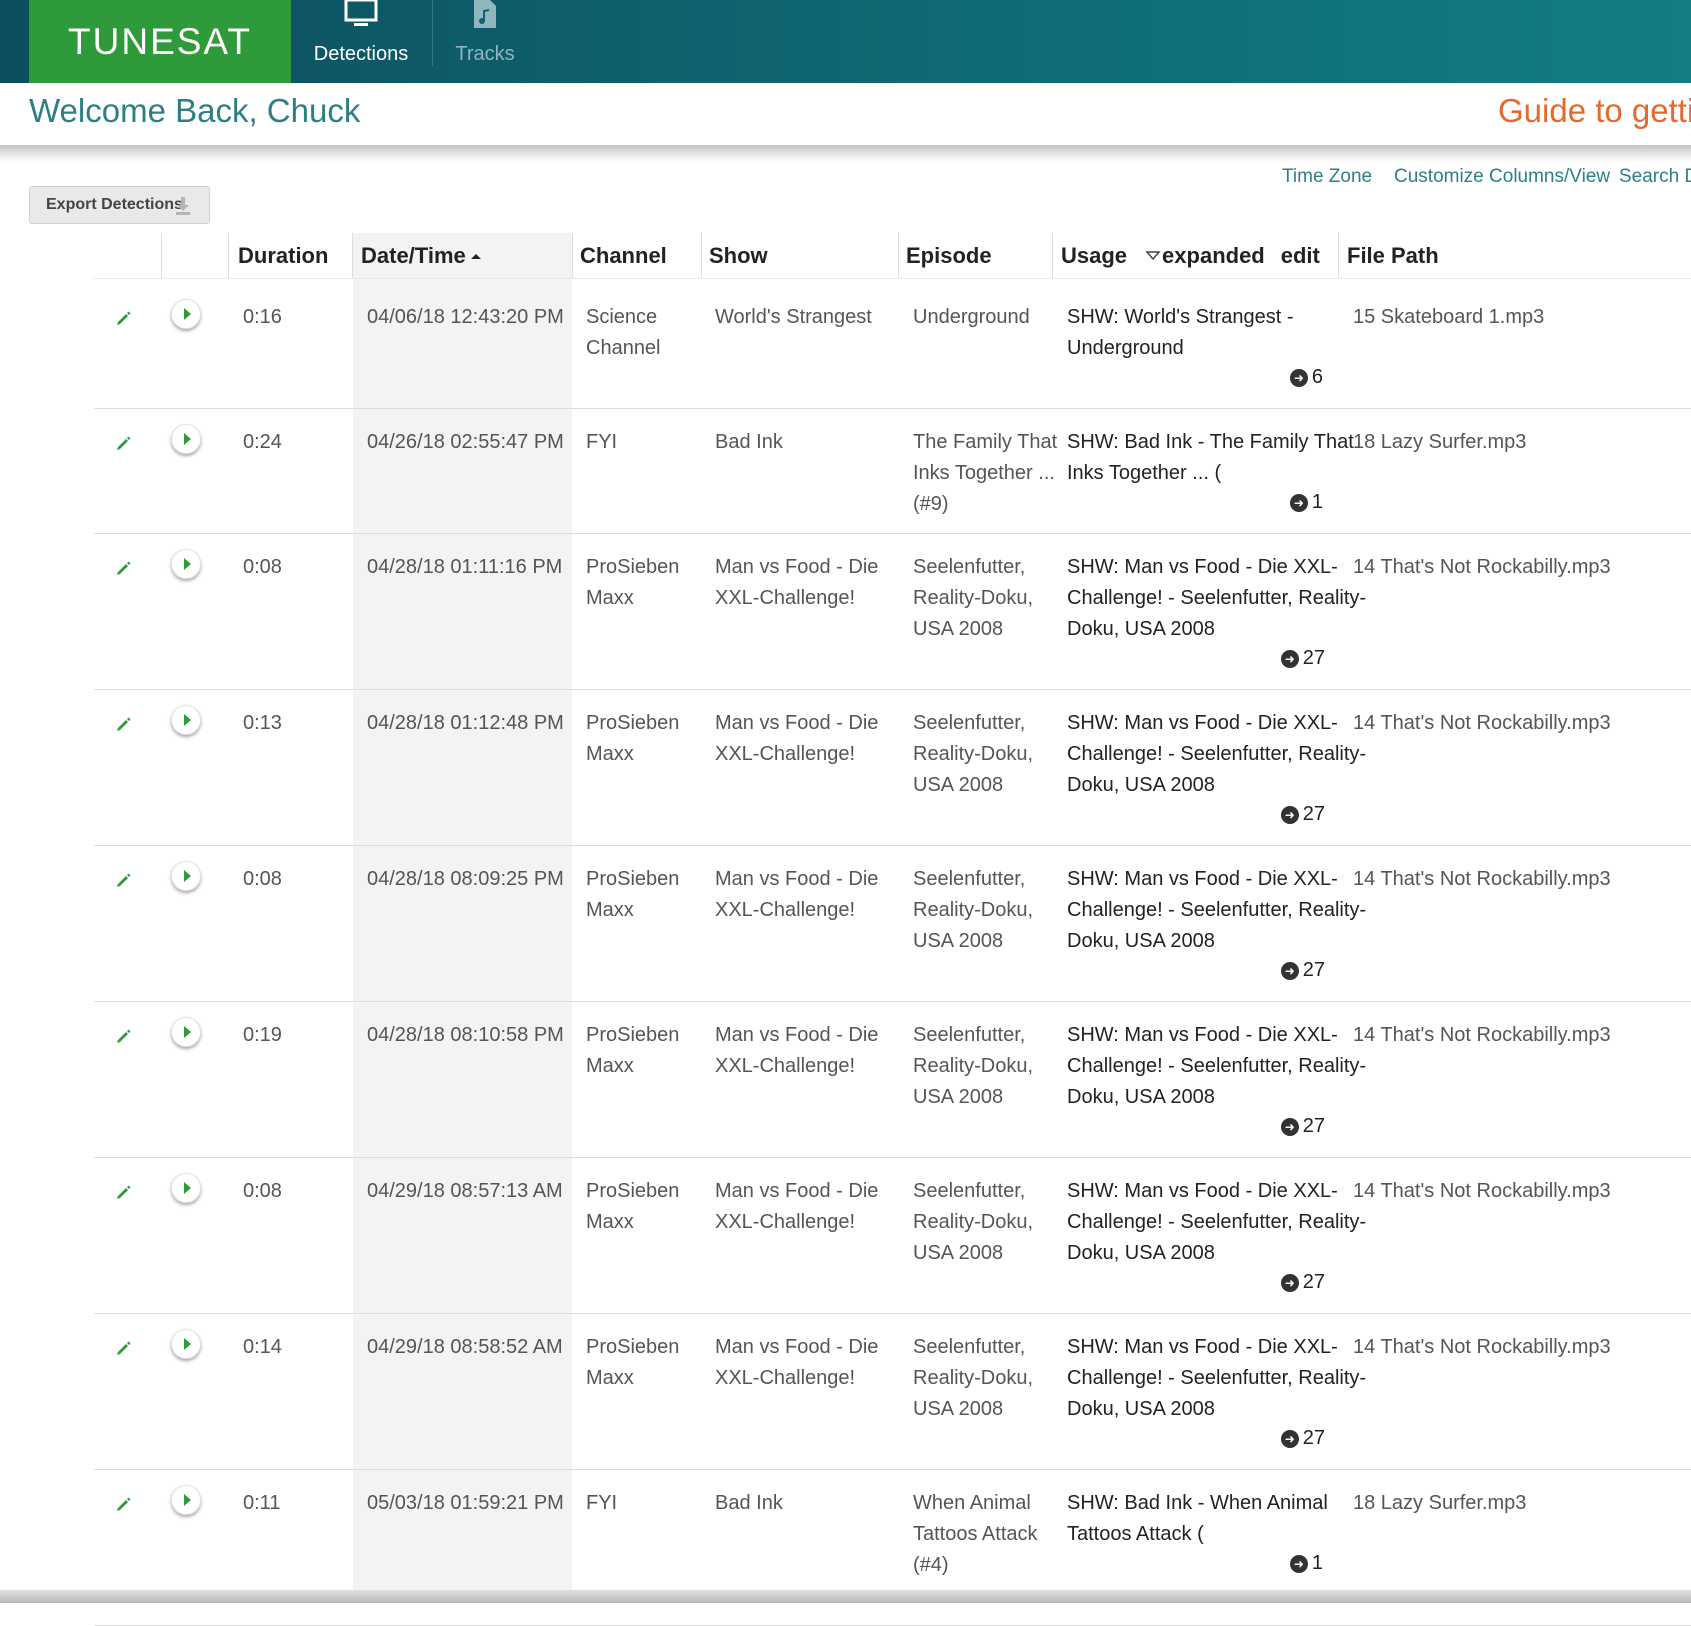 Image resolution: width=1691 pixels, height=1626 pixels. I want to click on sort-ascending-icon, so click(475, 256).